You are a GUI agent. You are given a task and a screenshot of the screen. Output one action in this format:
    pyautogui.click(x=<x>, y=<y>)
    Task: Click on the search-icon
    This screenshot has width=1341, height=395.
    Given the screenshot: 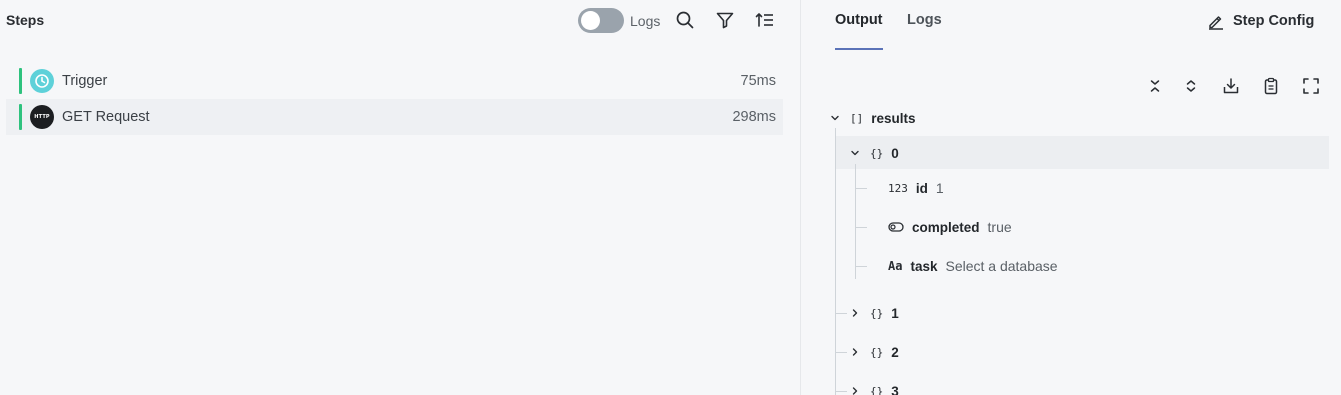 What is the action you would take?
    pyautogui.click(x=685, y=20)
    